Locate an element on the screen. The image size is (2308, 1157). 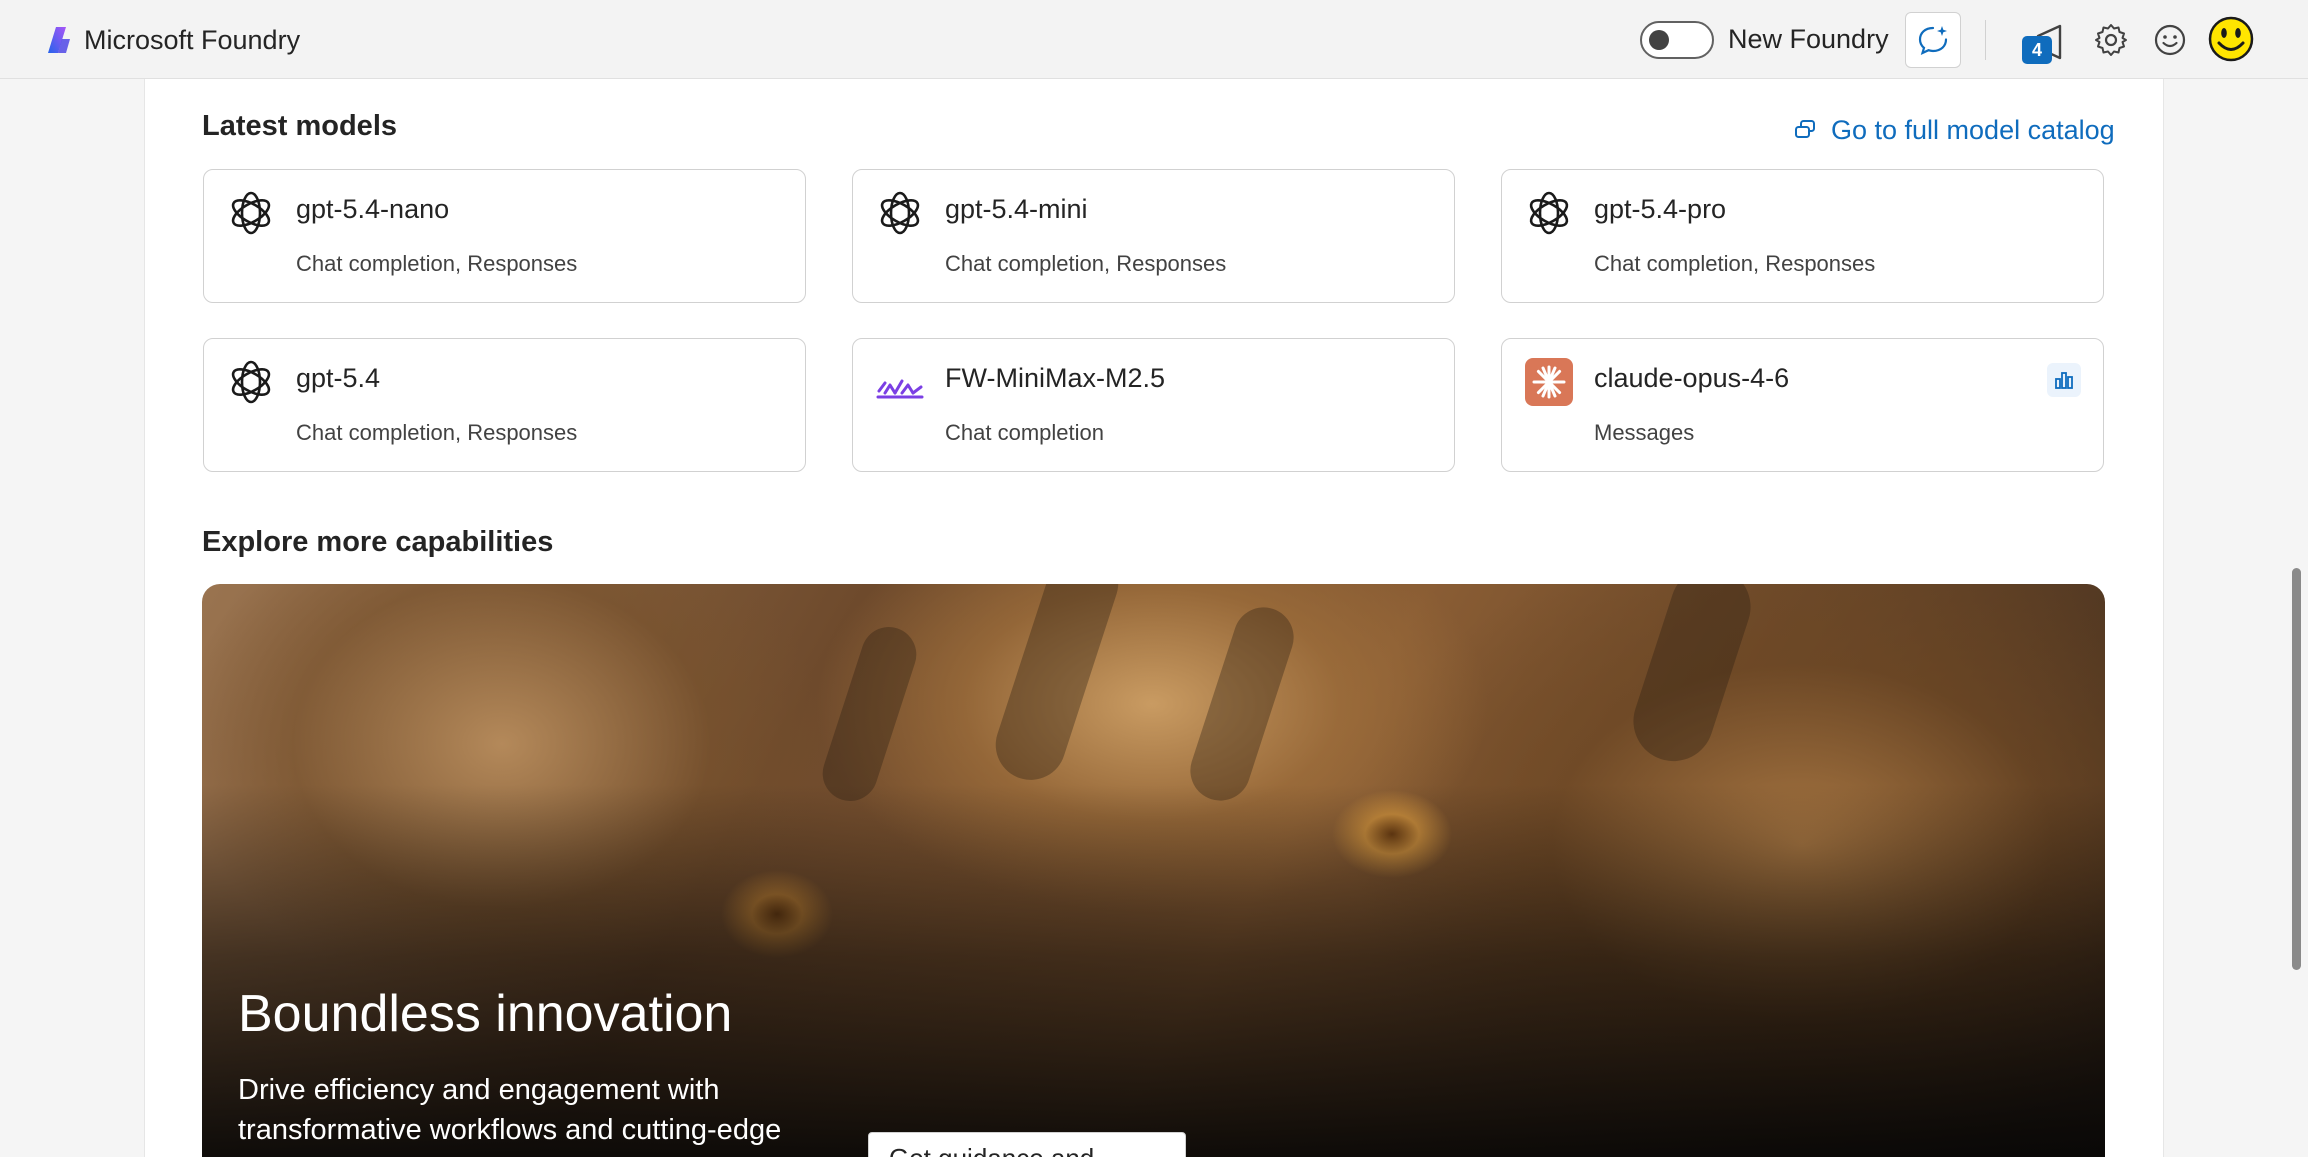
hero-guidance-button: Get guidance and is located at coordinates (1027, 1144).